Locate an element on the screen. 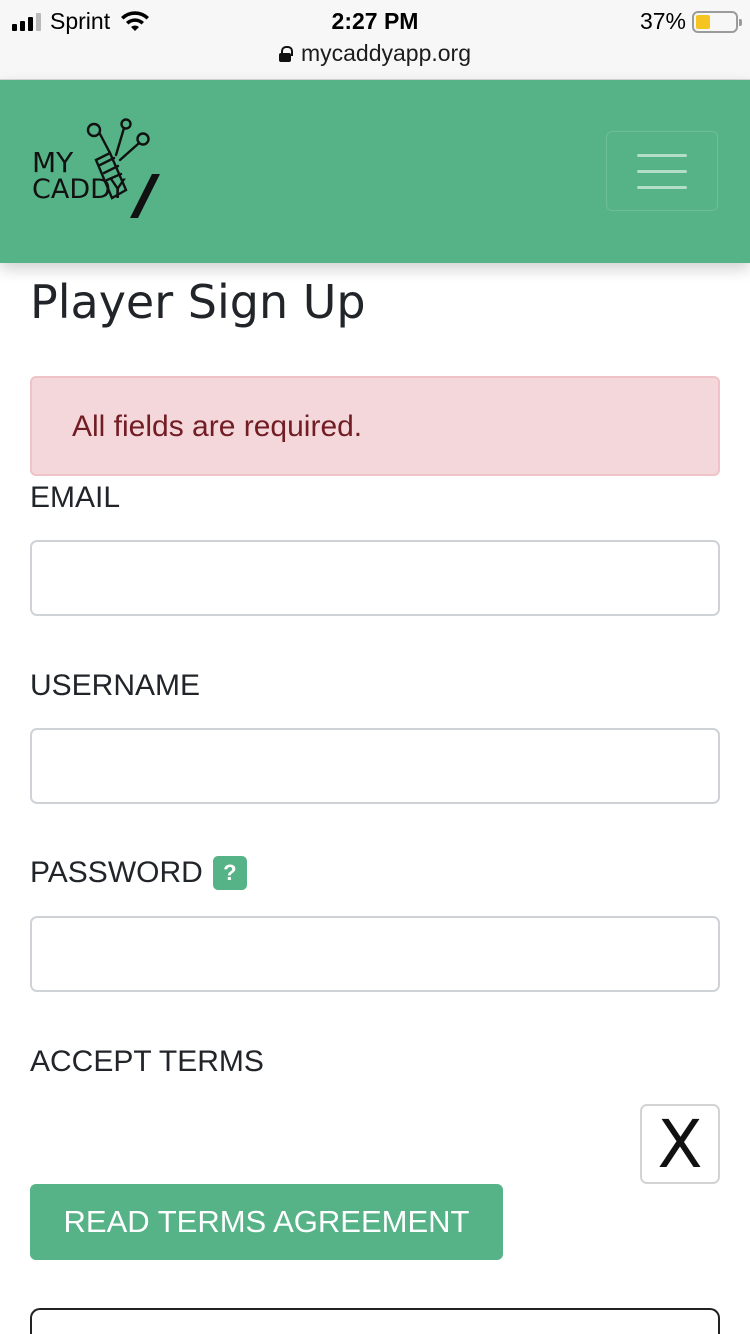 The height and width of the screenshot is (1334, 750). next-field-partial is located at coordinates (375, 1321).